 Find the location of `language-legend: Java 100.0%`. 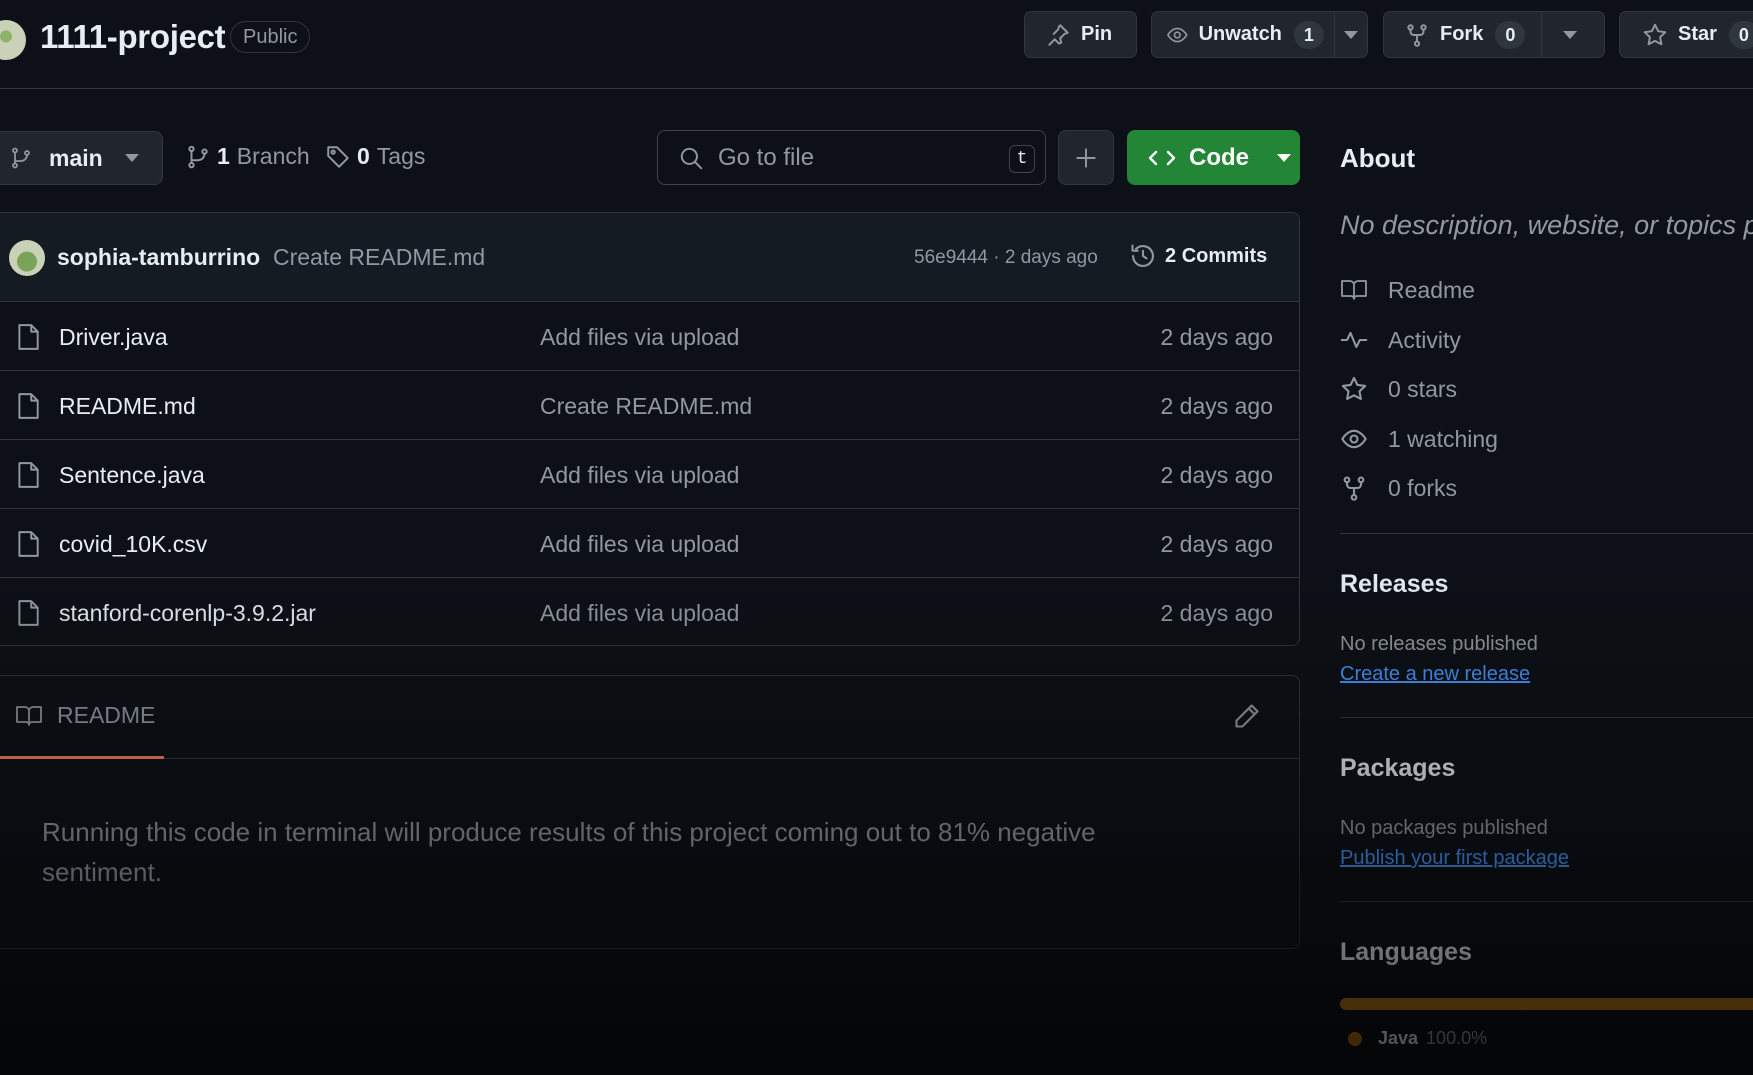

language-legend: Java 100.0% is located at coordinates (1417, 1038).